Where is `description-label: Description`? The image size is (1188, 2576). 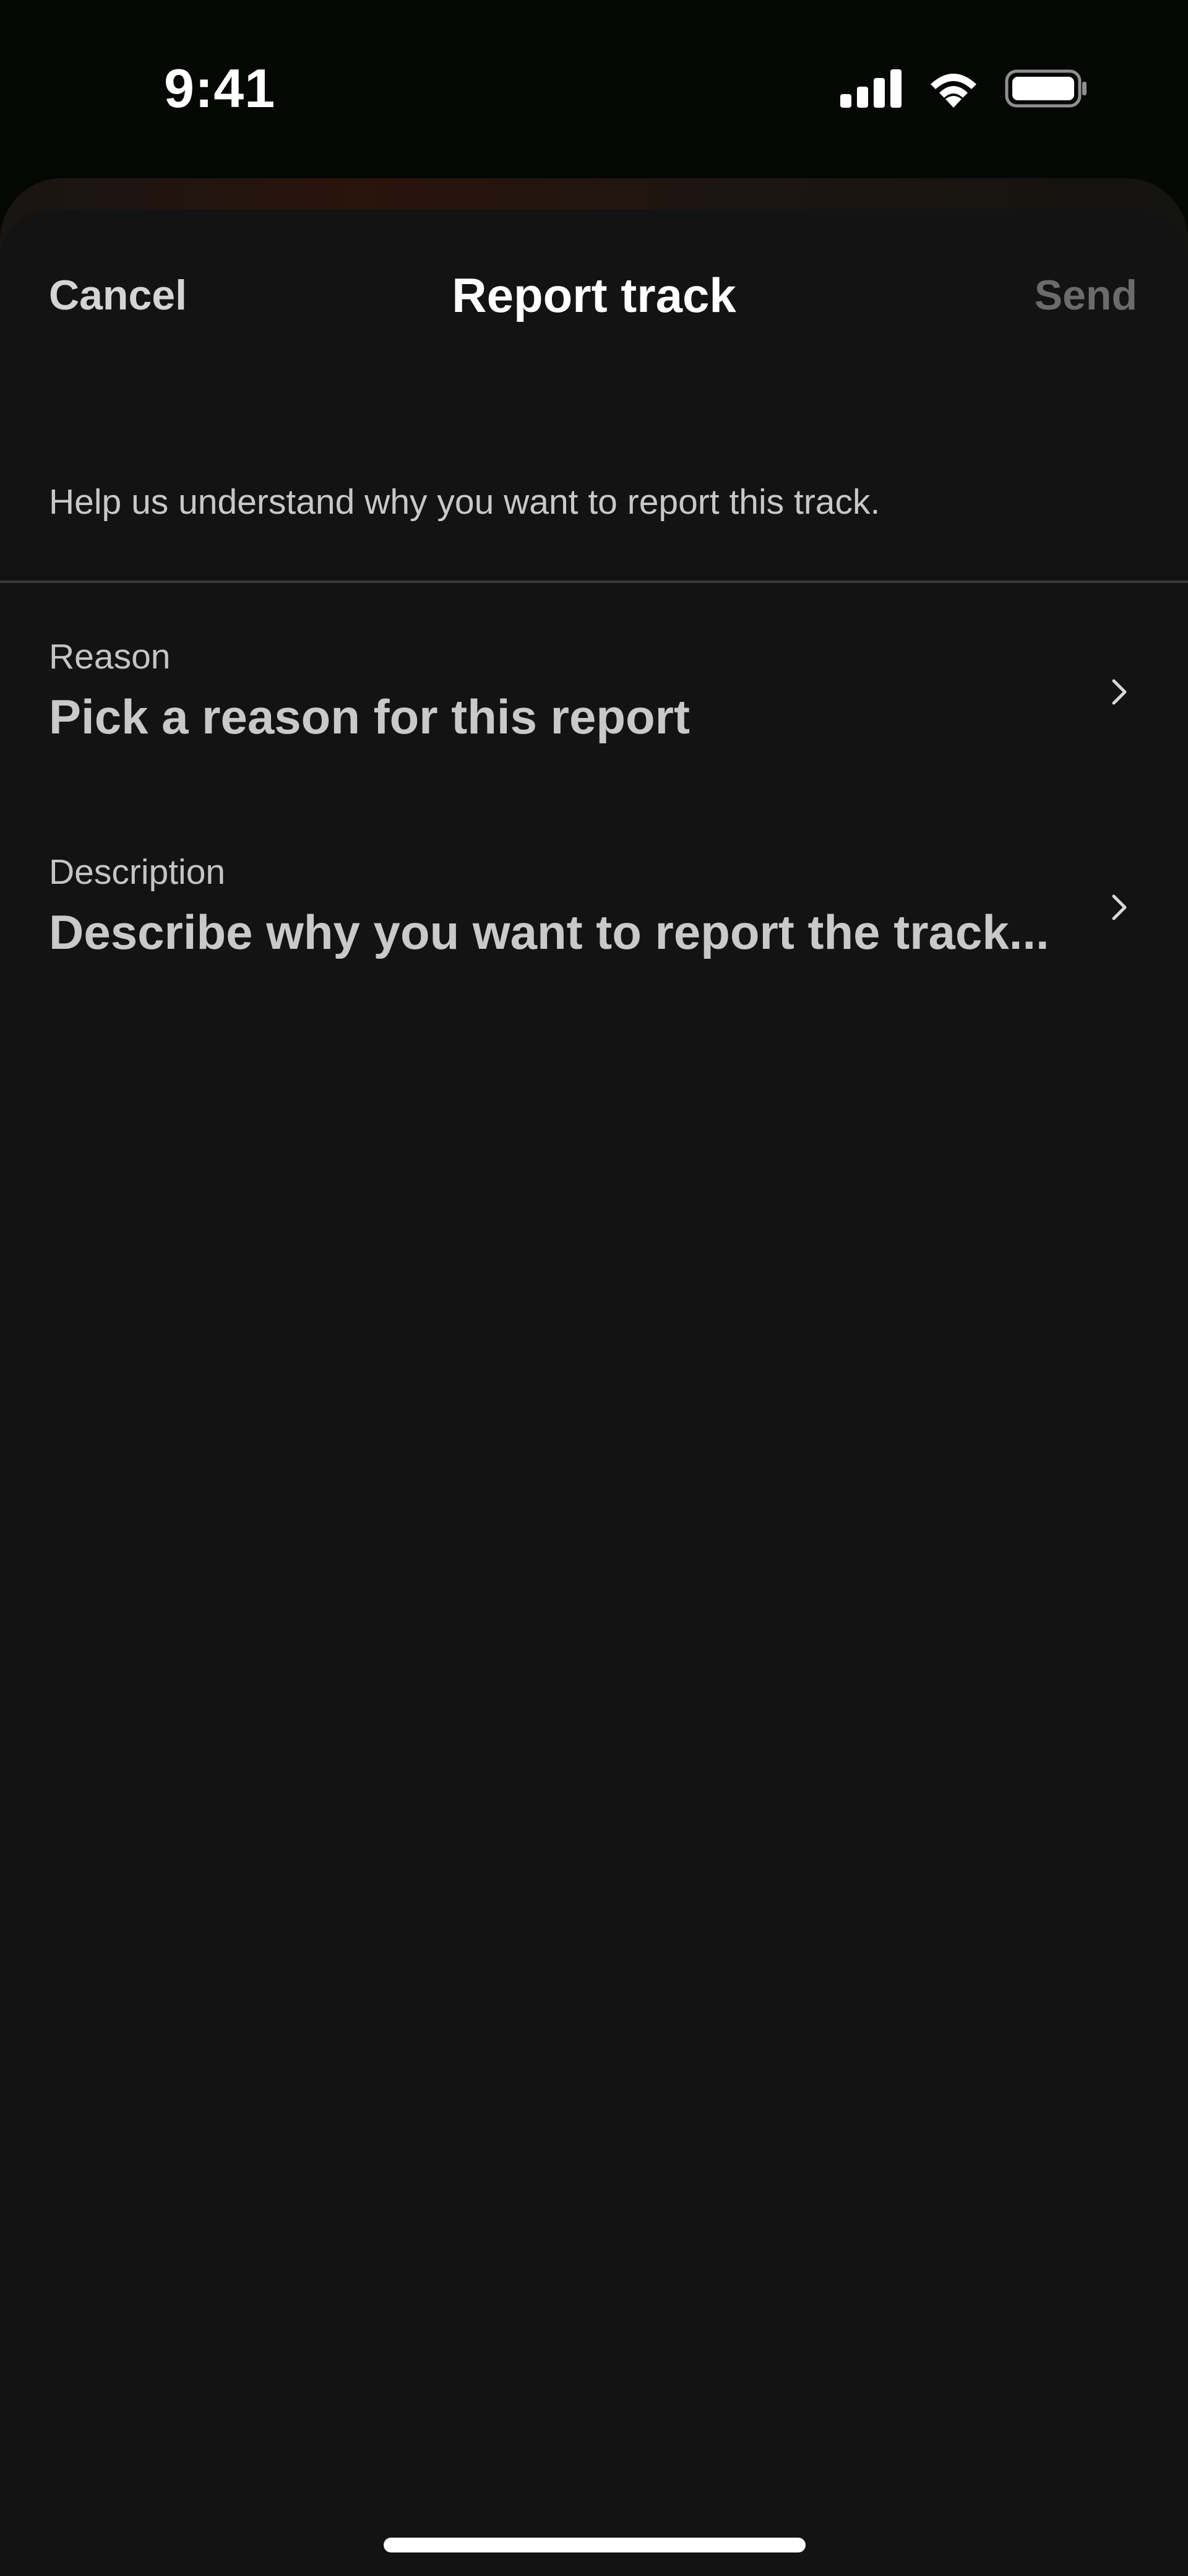
description-label: Description is located at coordinates (137, 872).